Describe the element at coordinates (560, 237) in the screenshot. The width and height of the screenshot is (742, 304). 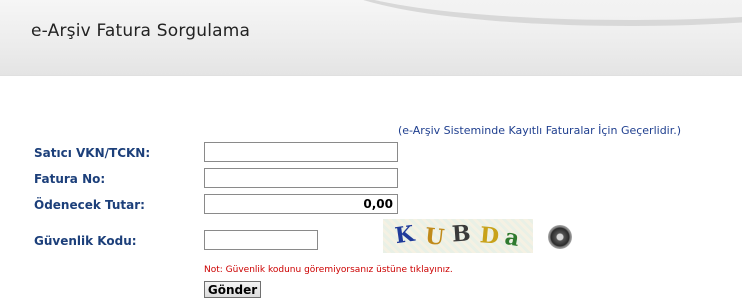
I see `refresh-icon` at that location.